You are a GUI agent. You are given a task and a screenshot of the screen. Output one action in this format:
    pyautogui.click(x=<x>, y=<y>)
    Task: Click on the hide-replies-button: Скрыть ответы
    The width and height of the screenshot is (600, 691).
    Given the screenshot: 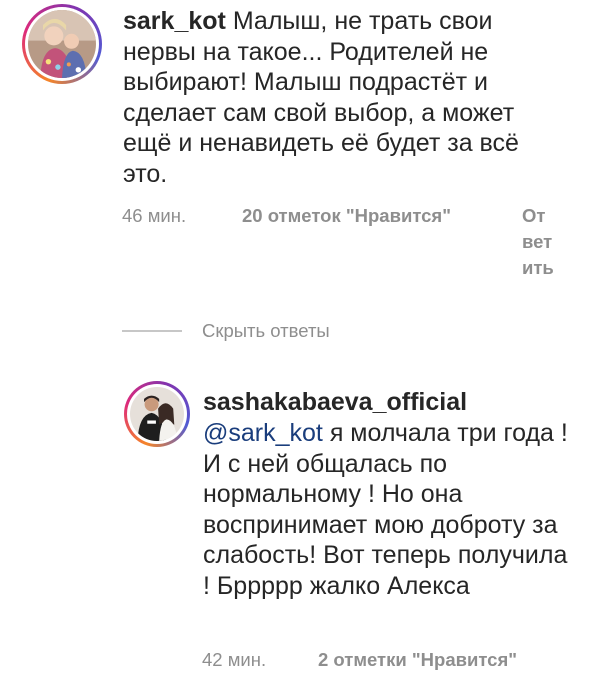 What is the action you would take?
    pyautogui.click(x=266, y=331)
    